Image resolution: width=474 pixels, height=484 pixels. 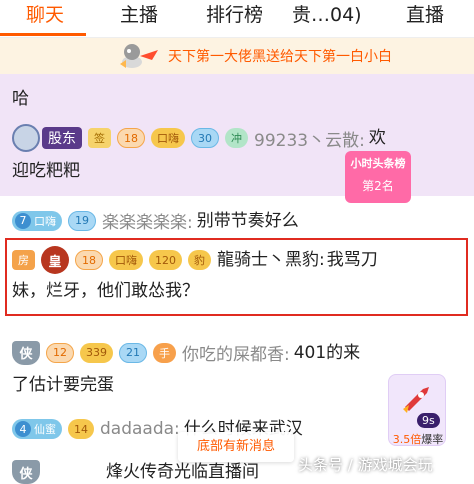 What do you see at coordinates (425, 19) in the screenshot?
I see `tab-live: 直播` at bounding box center [425, 19].